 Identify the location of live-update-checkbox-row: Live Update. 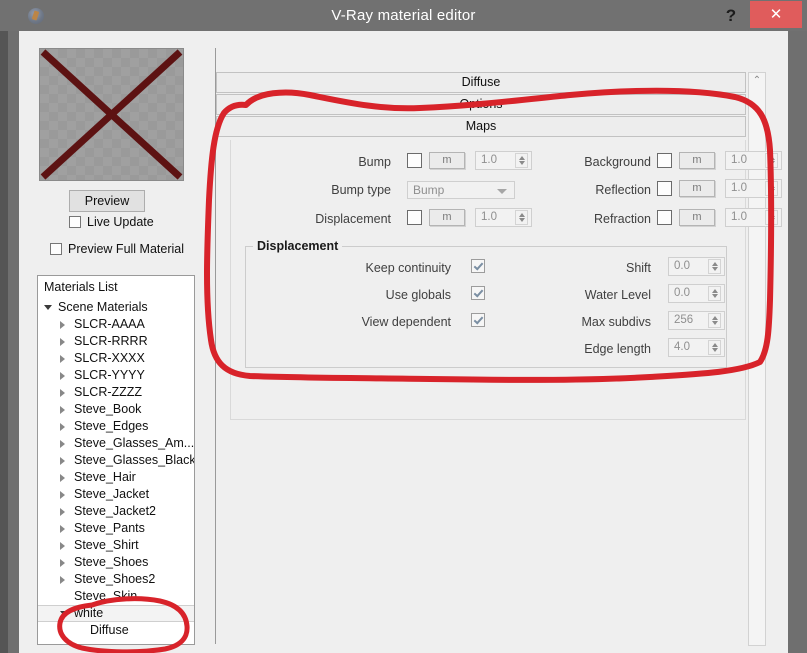
(111, 222).